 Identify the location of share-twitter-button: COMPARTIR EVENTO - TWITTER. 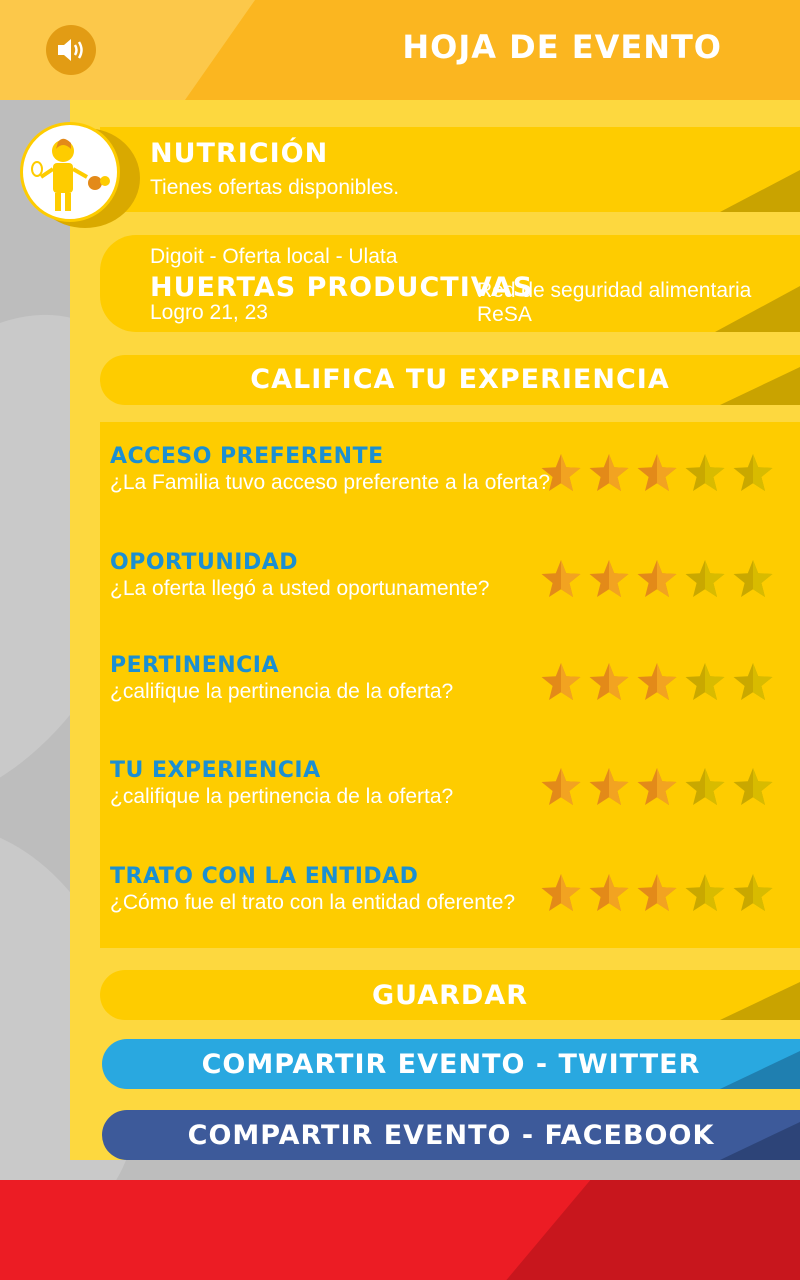
(451, 1064).